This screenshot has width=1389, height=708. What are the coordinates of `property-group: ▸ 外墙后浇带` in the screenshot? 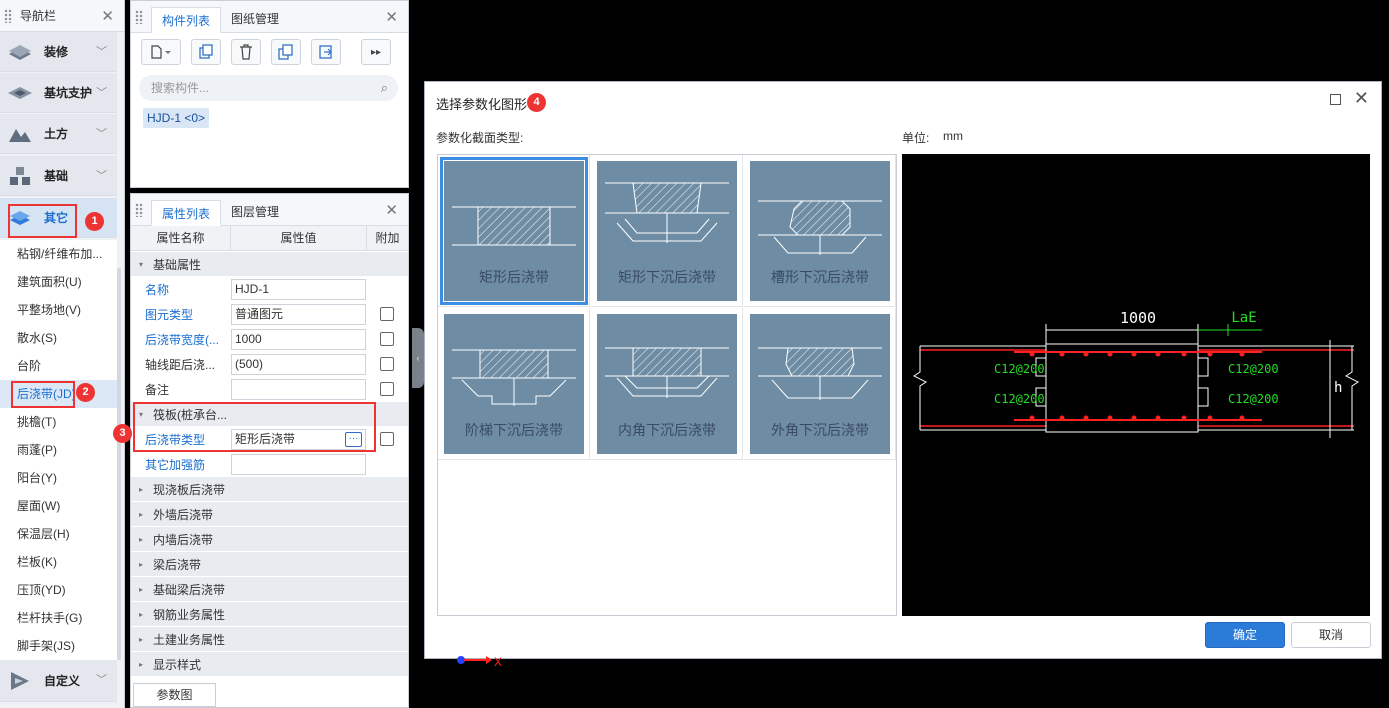 It's located at (269, 514).